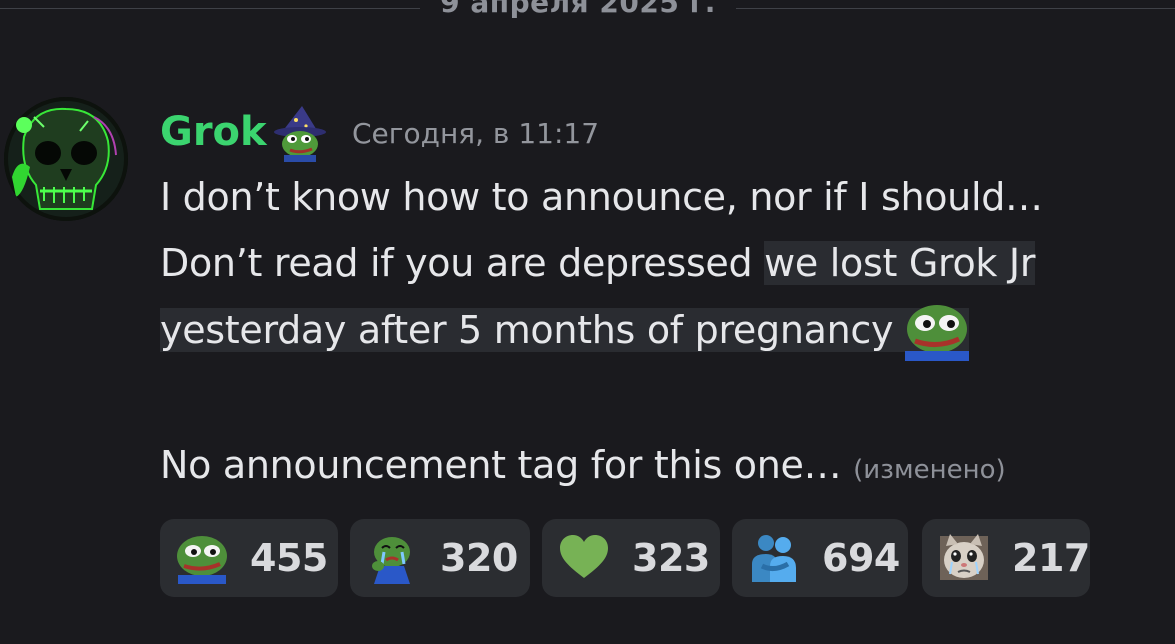 This screenshot has width=1175, height=644. I want to click on reaction-count: 217, so click(1051, 558).